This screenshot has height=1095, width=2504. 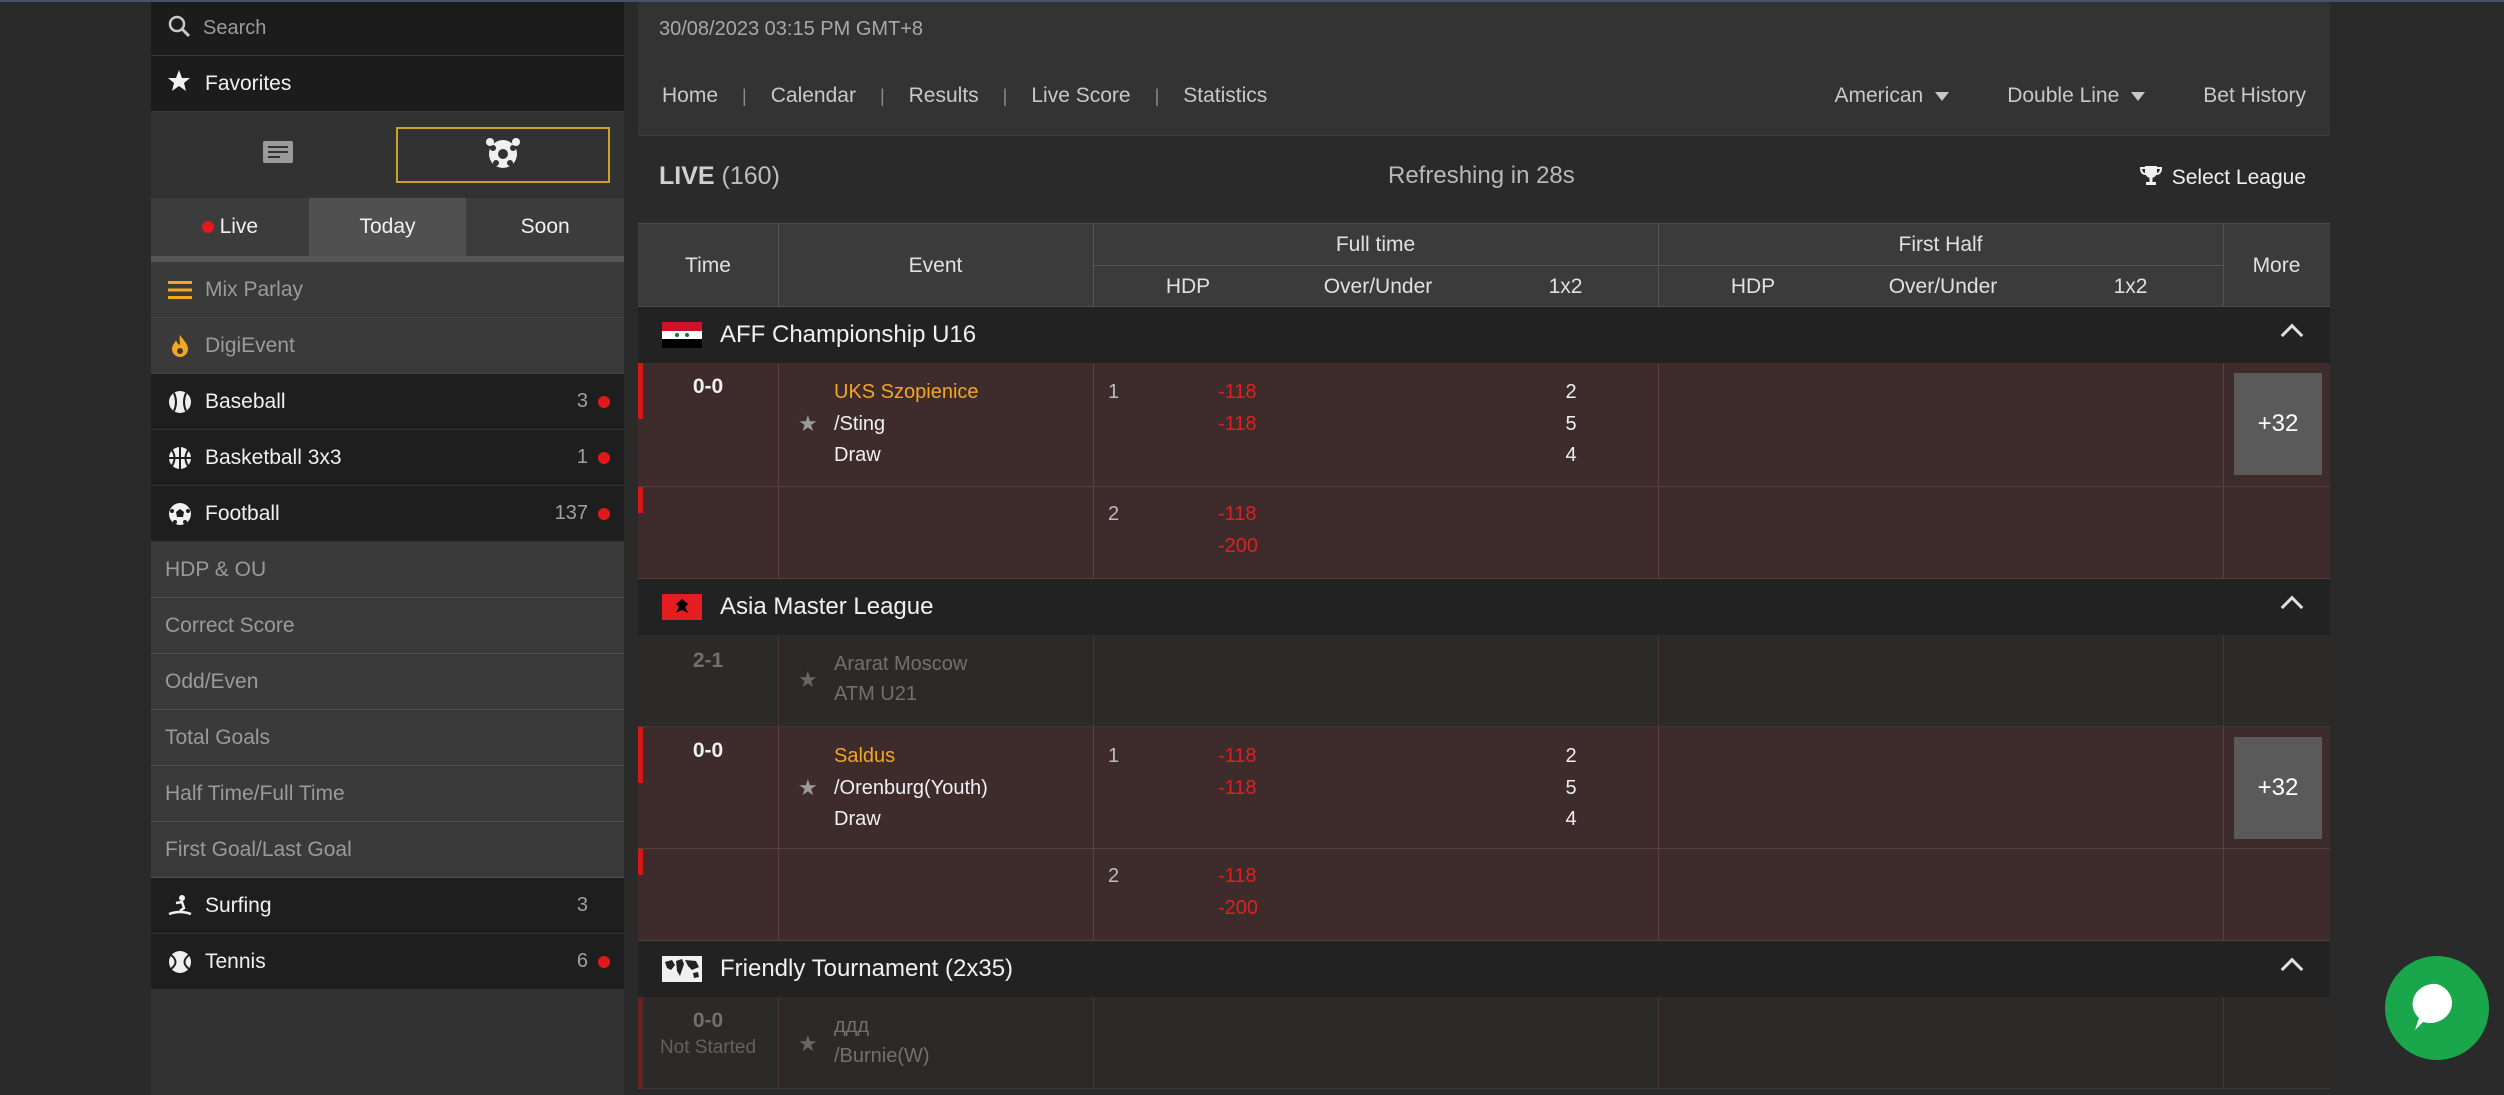 What do you see at coordinates (387, 570) in the screenshot?
I see `sidebar-subitem-hdp-ou: HDP & OU` at bounding box center [387, 570].